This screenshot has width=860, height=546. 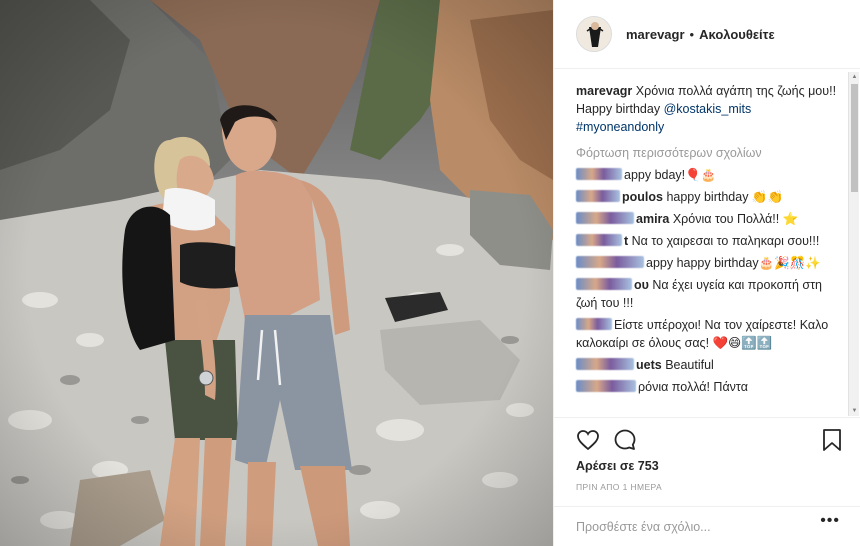 I want to click on comment-item: poulos happy birthday 👏👏, so click(x=709, y=197).